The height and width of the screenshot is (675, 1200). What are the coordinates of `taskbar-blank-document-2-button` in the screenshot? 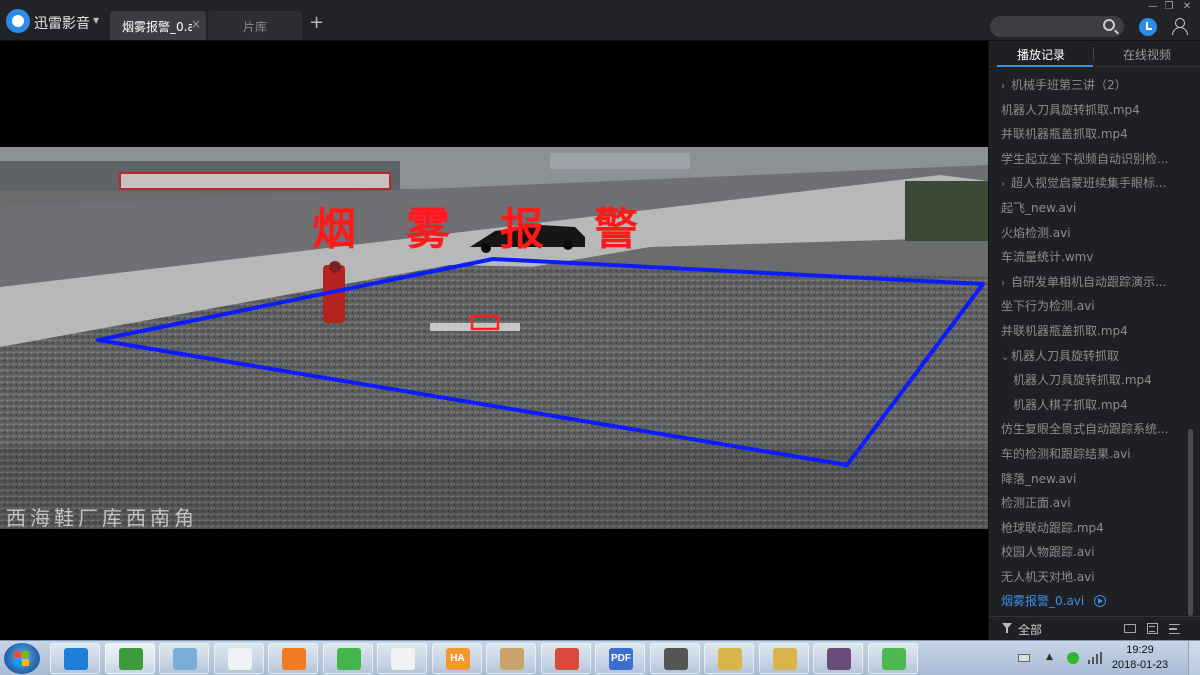 It's located at (402, 658).